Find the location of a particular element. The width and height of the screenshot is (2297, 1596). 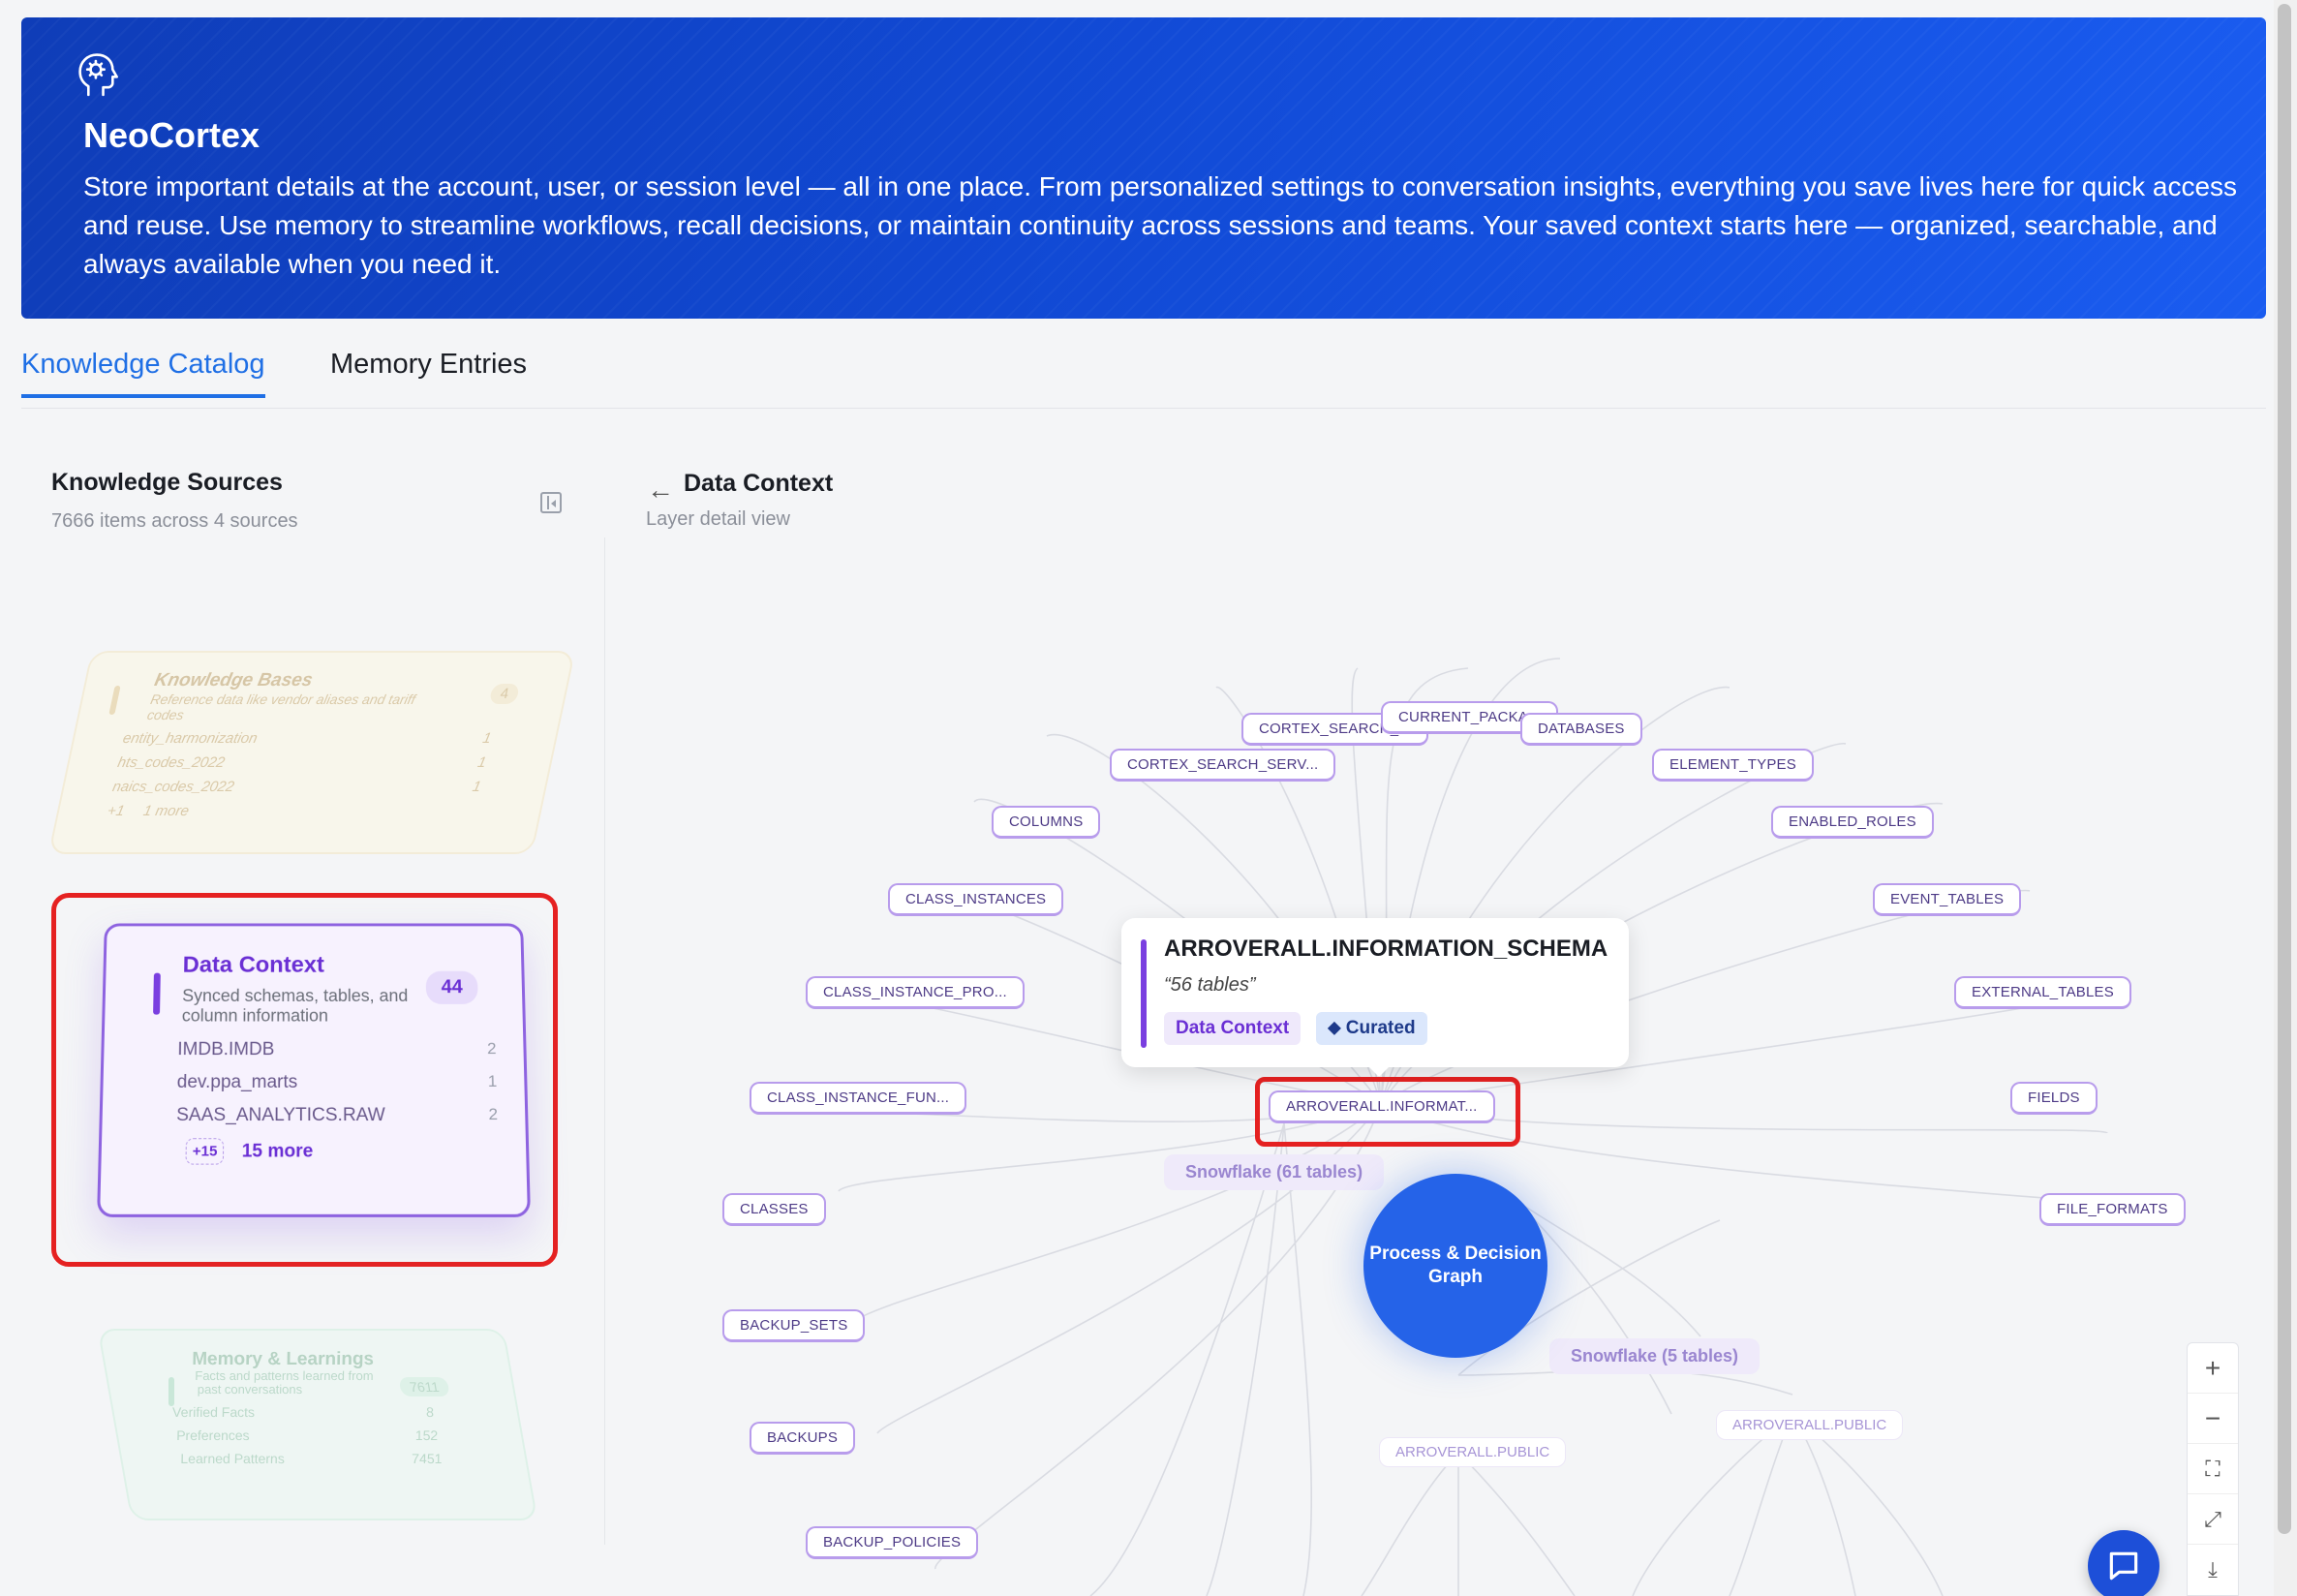

list-item: Verified Facts 8 is located at coordinates (303, 1412).